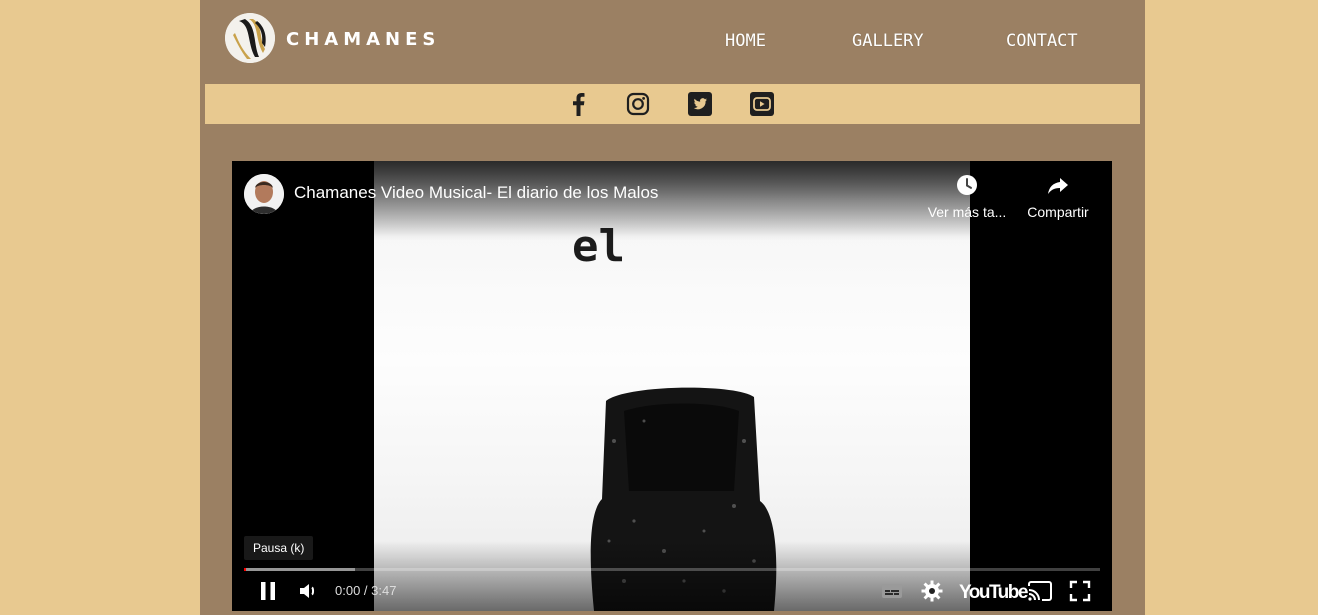 This screenshot has height=615, width=1318. I want to click on time-current: 0:00, so click(348, 590).